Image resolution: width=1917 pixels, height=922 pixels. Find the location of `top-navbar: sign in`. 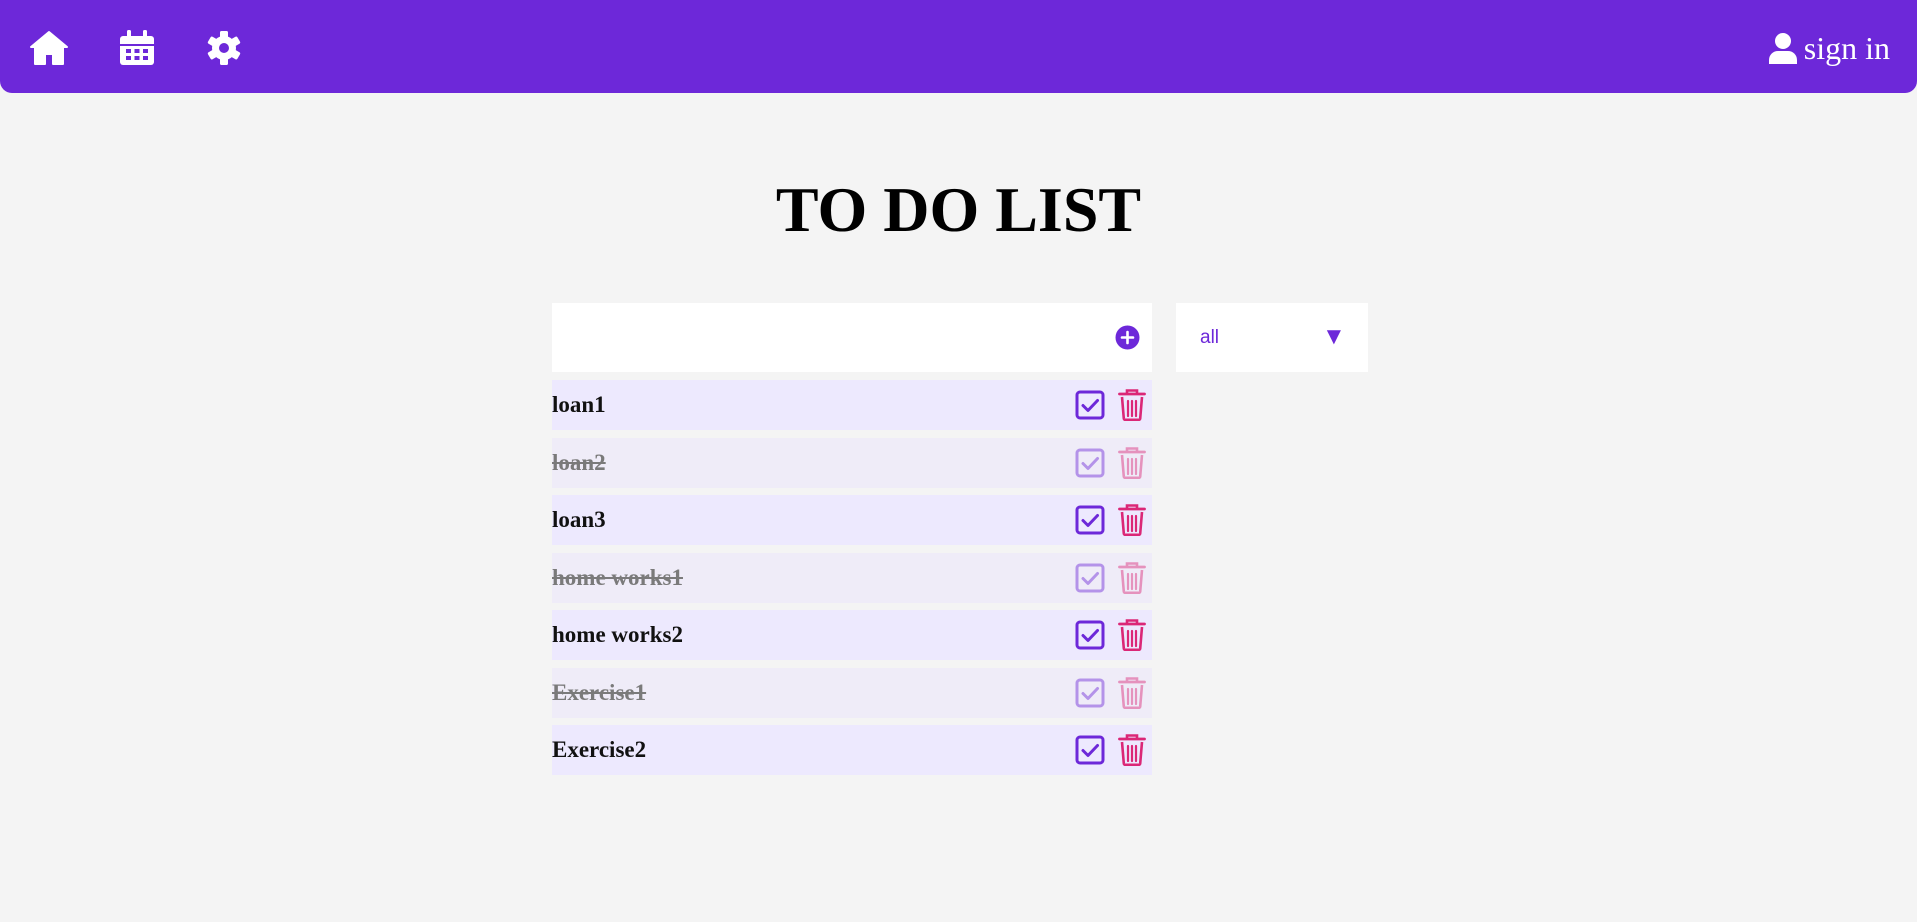

top-navbar: sign in is located at coordinates (958, 46).